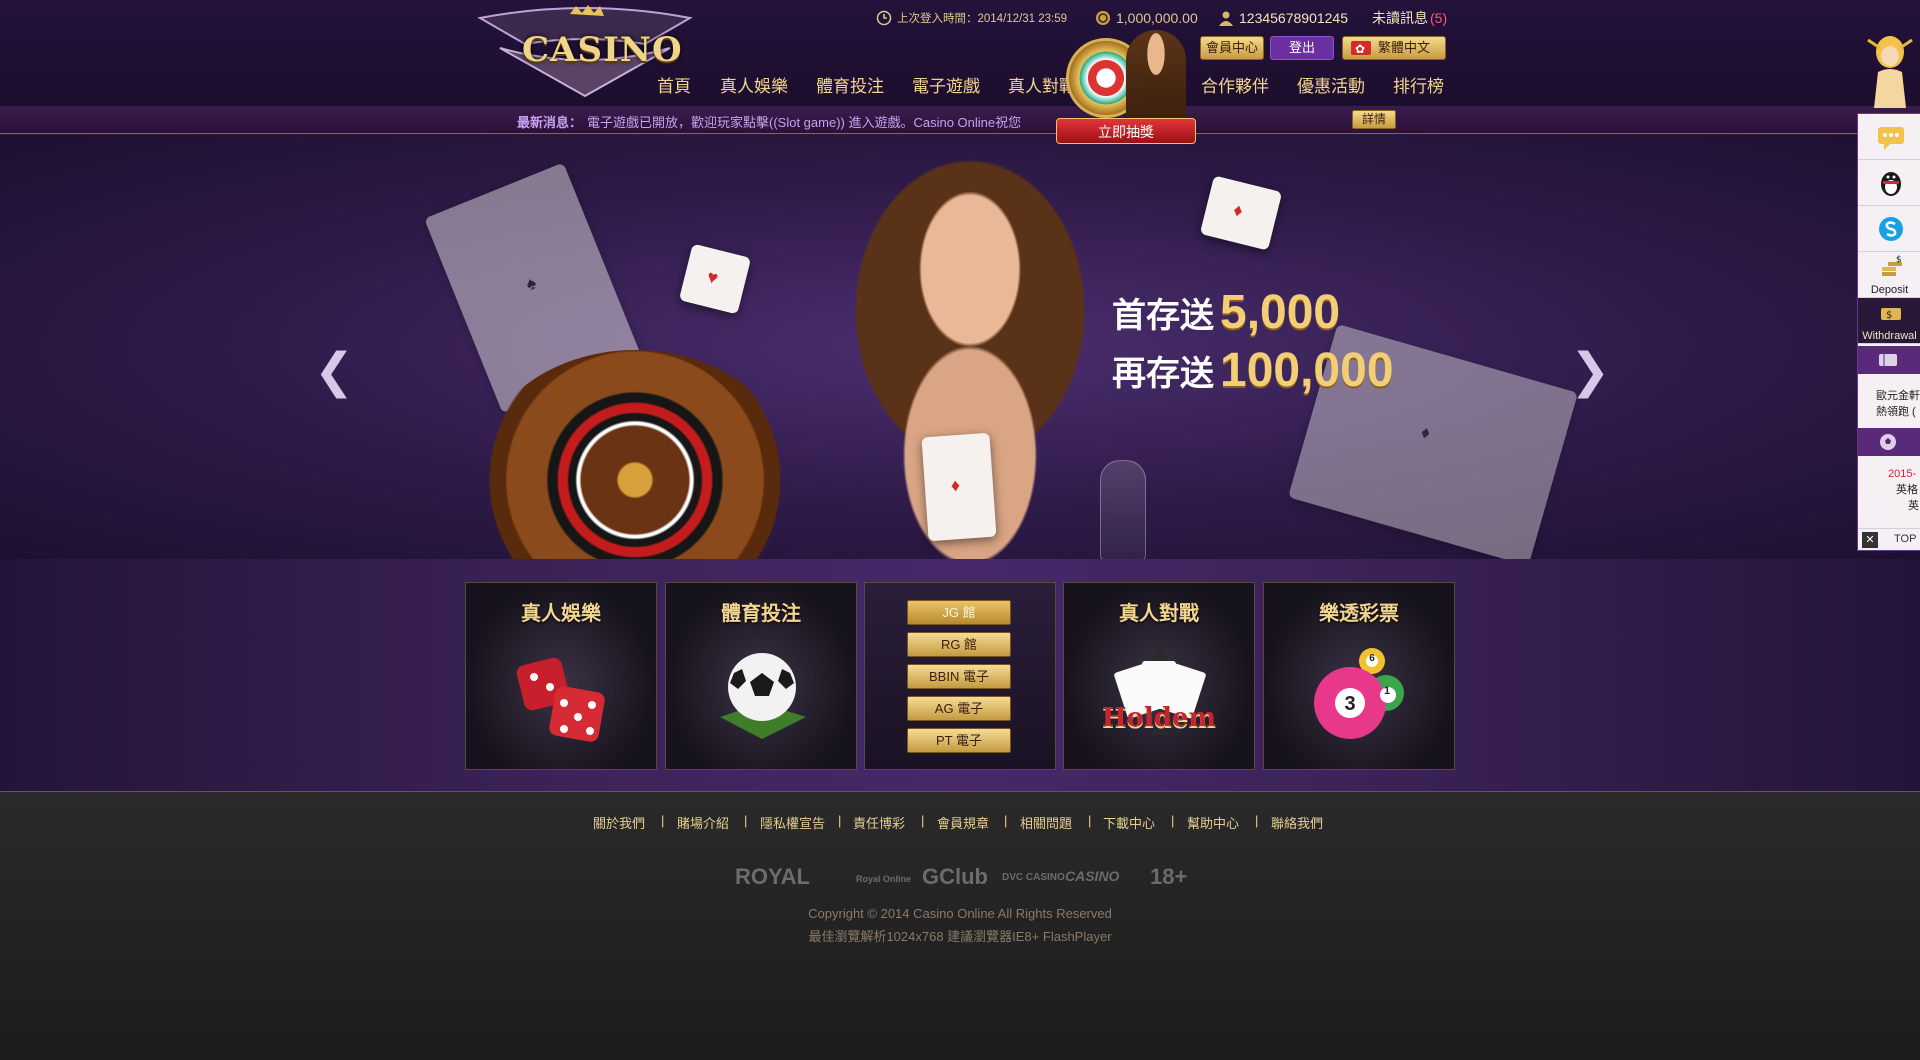  Describe the element at coordinates (1439, 18) in the screenshot. I see `unread-count: (5)` at that location.